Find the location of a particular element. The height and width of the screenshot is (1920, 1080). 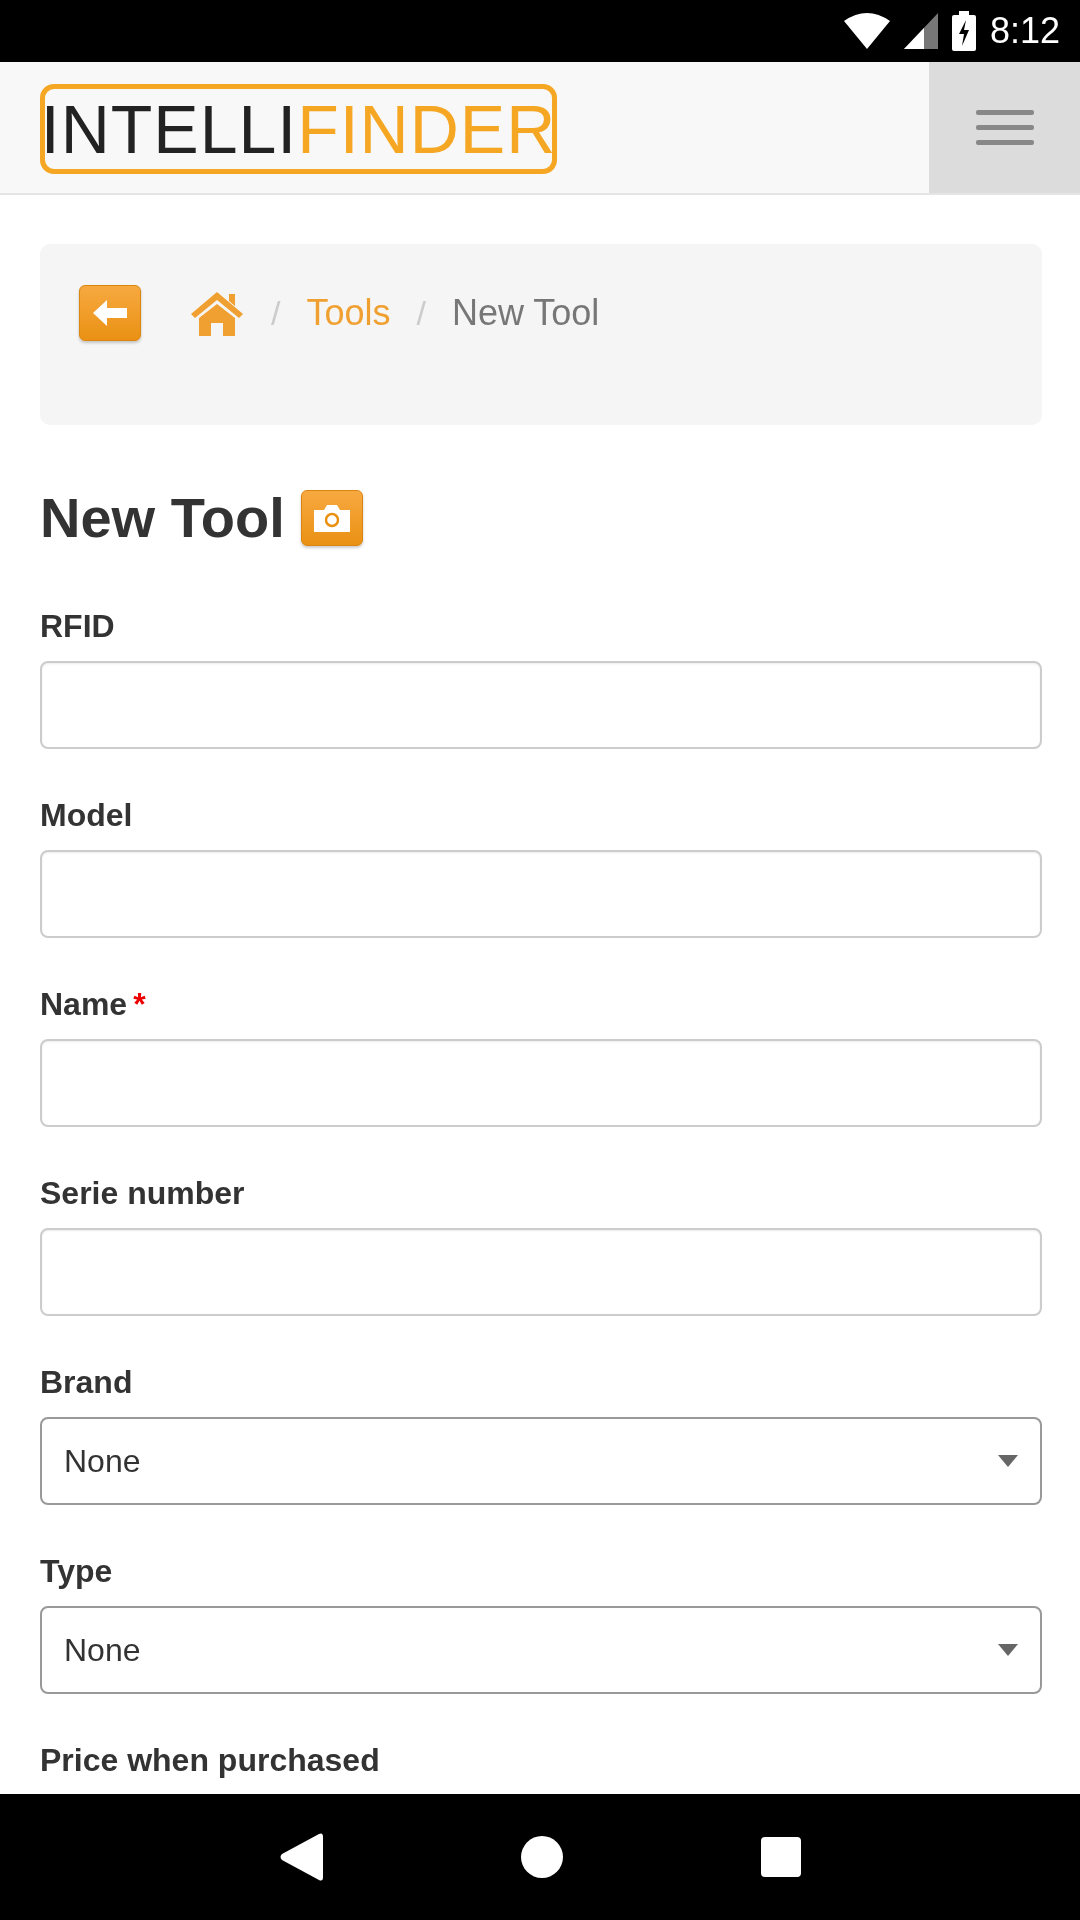

field-label: Serie number is located at coordinates (142, 1192).